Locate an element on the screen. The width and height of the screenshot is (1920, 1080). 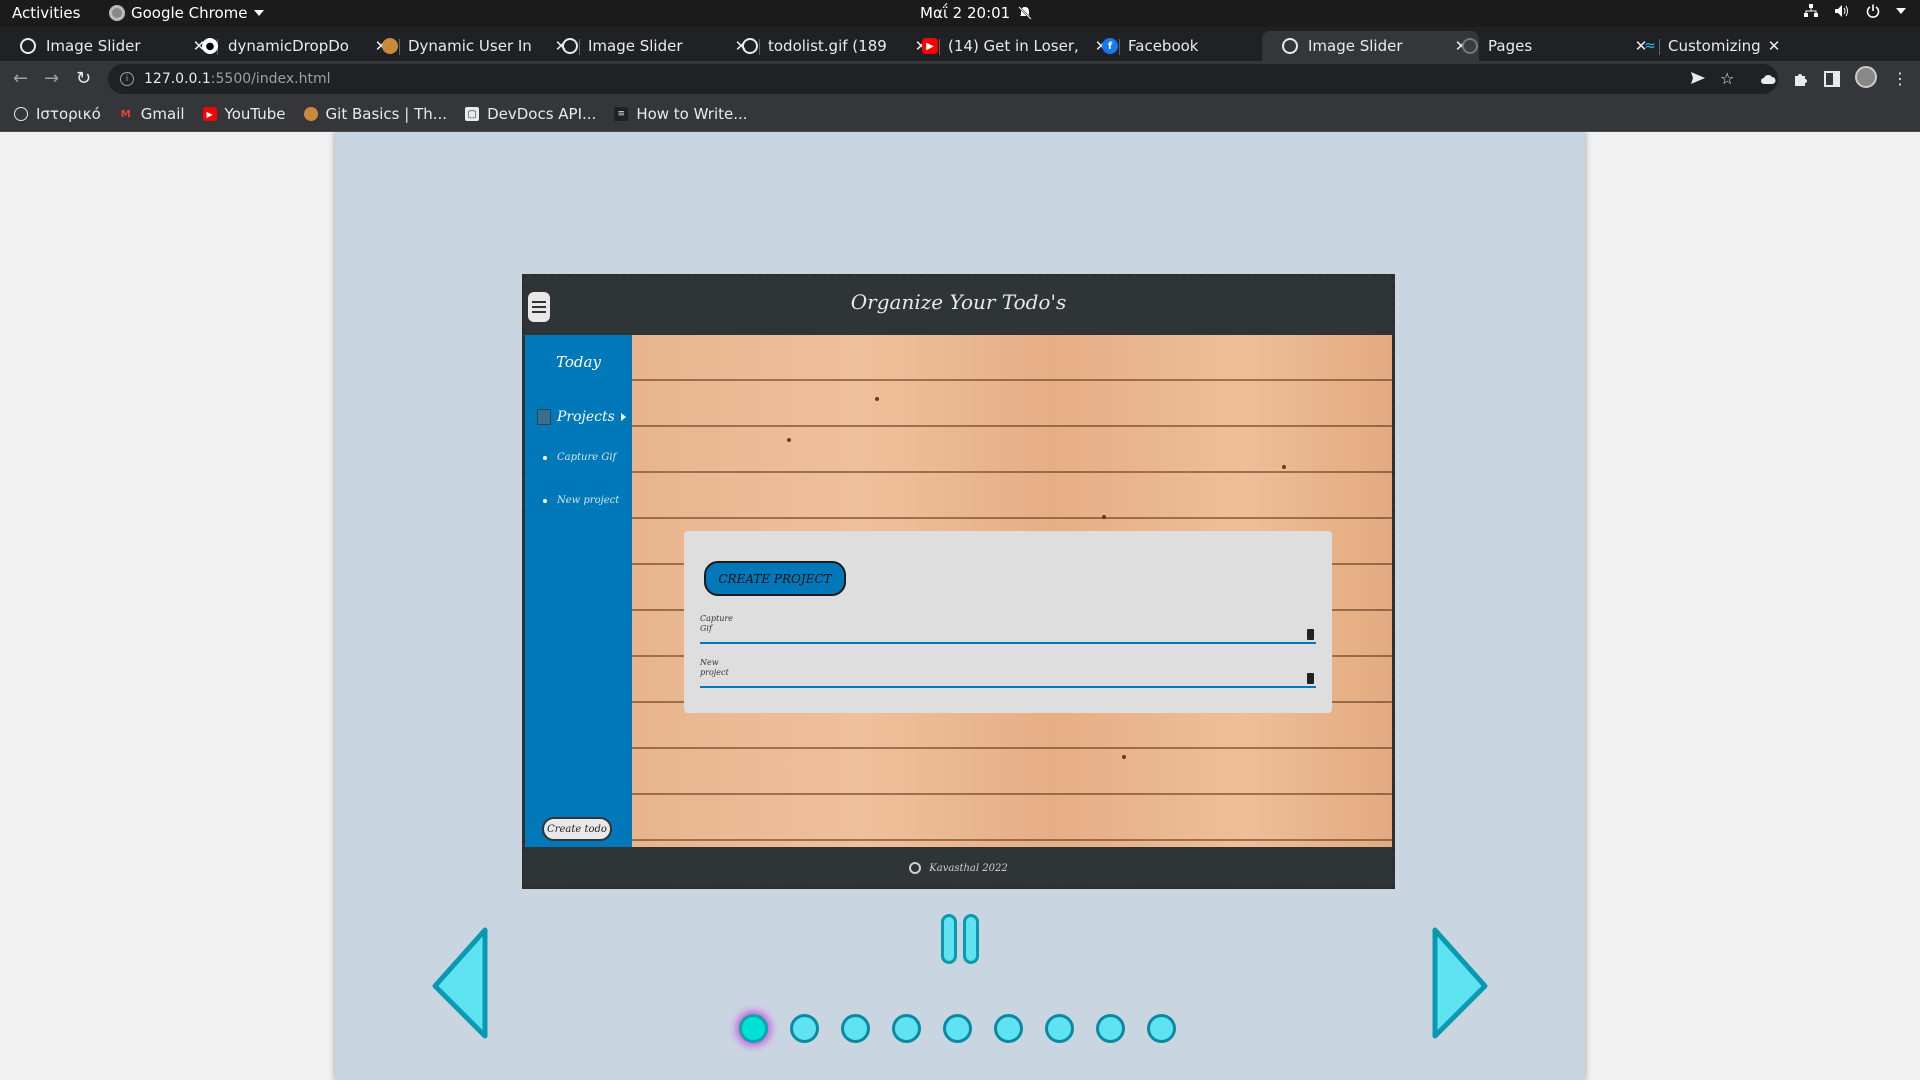
document-icon: ≡ is located at coordinates (621, 114).